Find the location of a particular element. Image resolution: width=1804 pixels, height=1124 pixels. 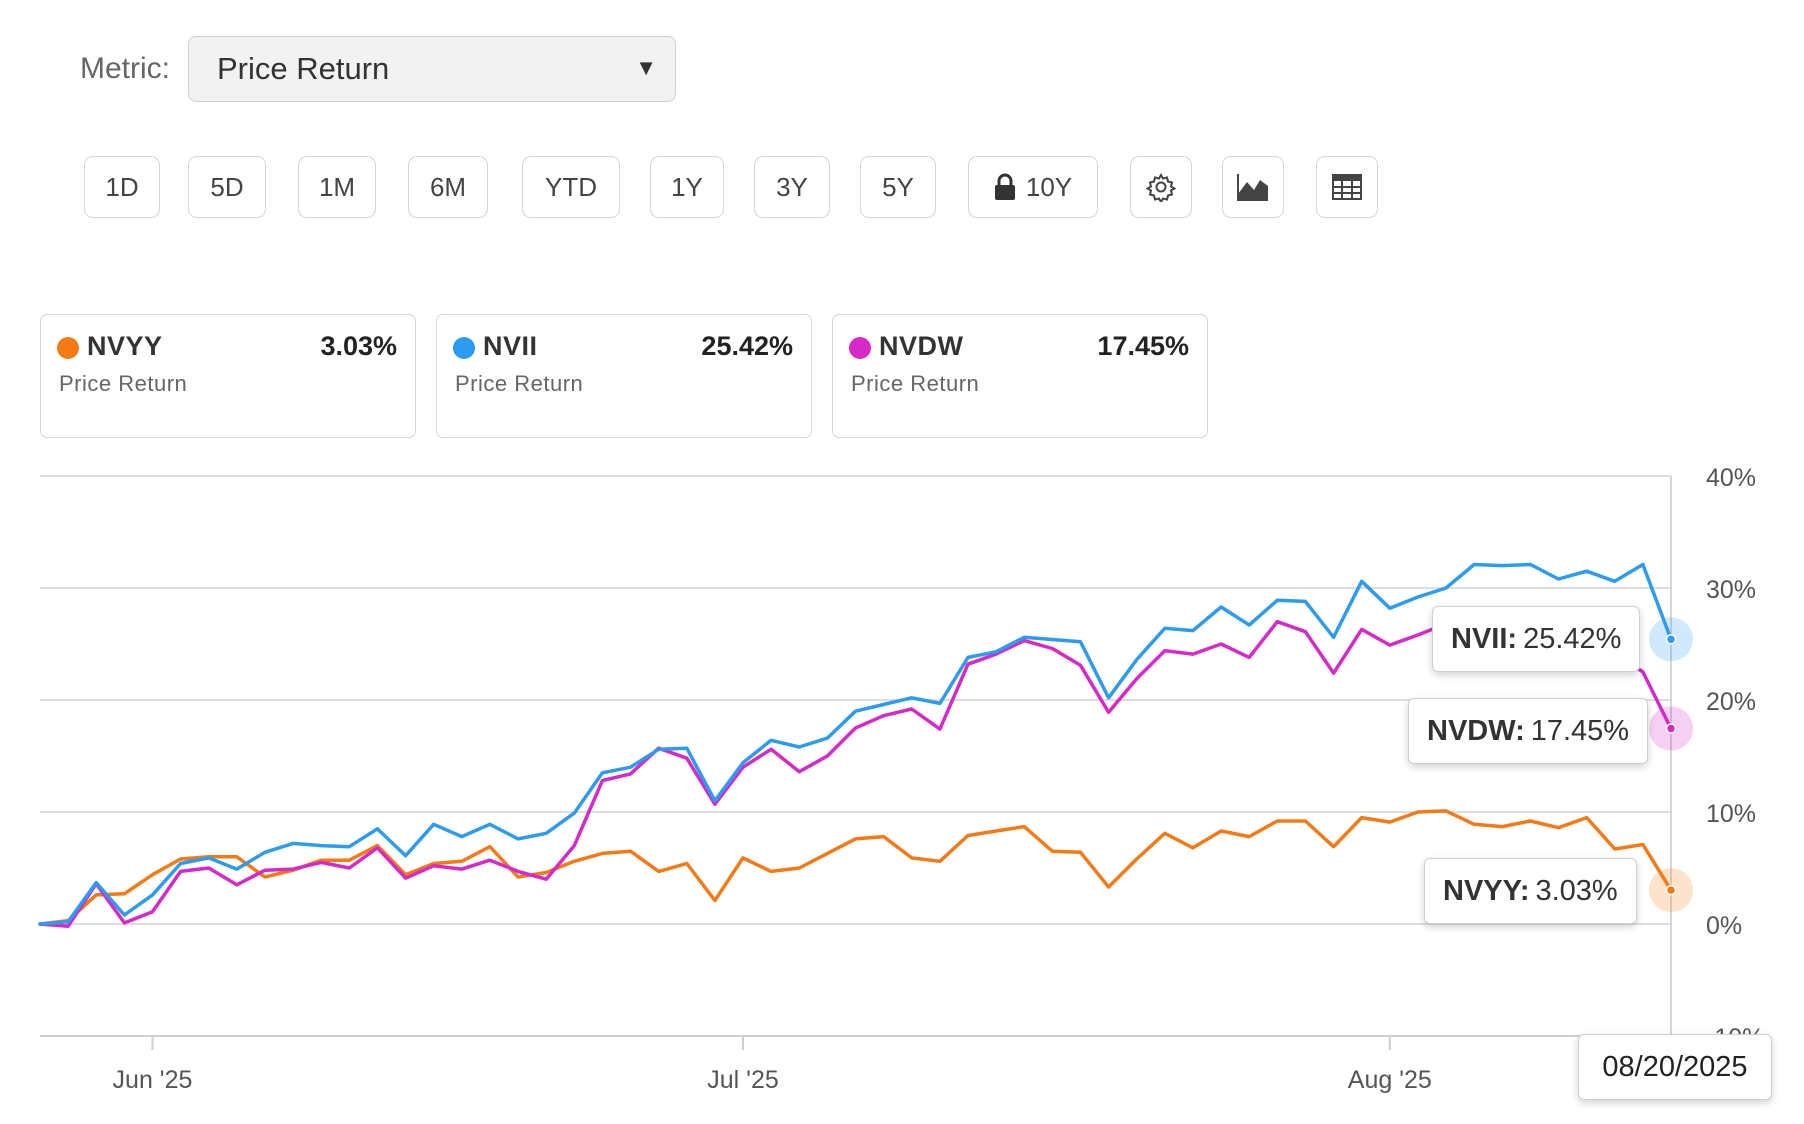

settings-button is located at coordinates (1161, 187).